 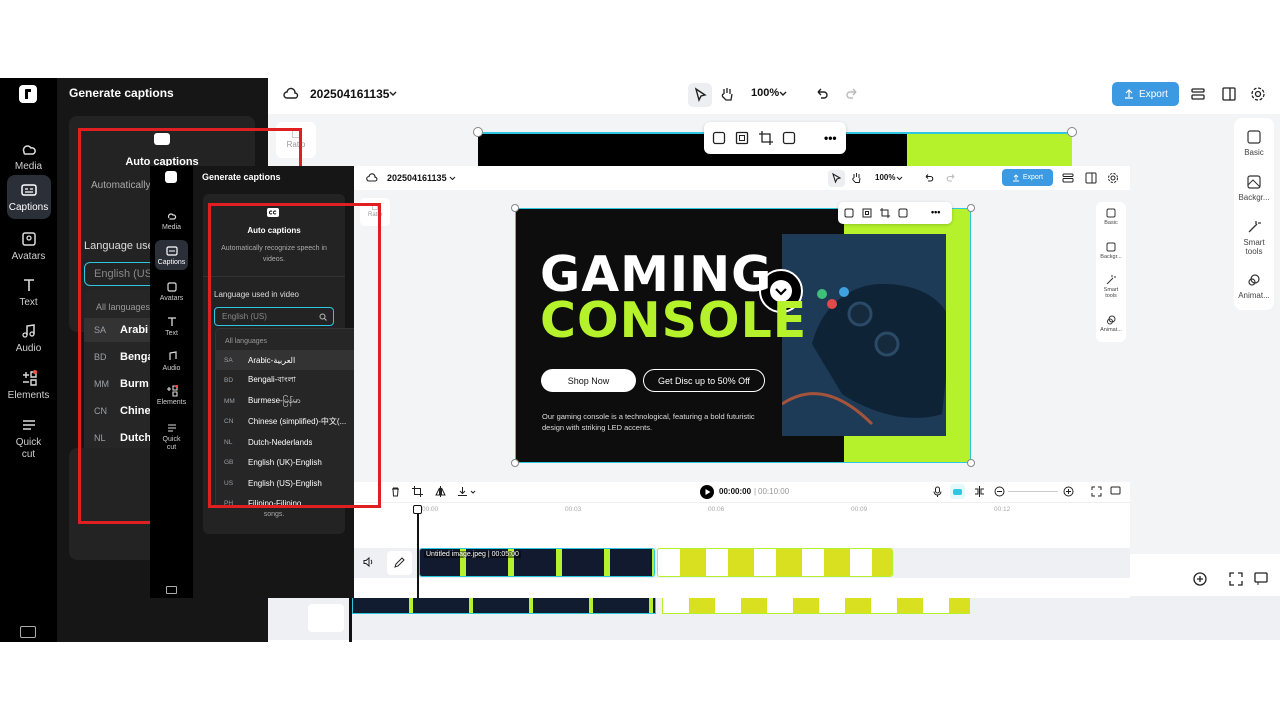 I want to click on flip-icon, so click(x=440, y=491).